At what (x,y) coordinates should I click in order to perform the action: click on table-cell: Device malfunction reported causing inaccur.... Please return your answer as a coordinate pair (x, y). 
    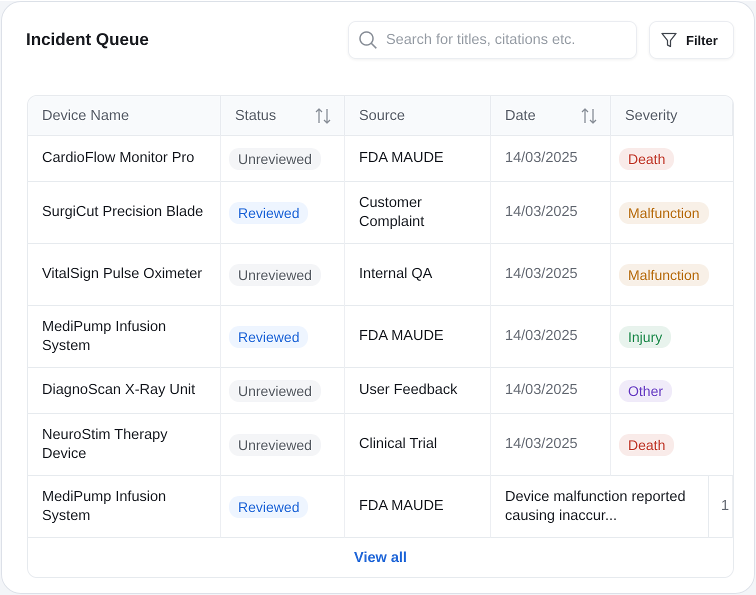
    Looking at the image, I should click on (600, 506).